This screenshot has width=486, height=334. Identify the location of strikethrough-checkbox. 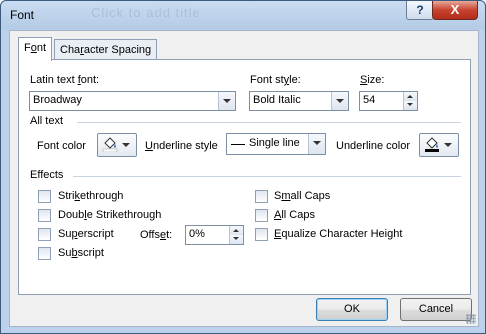
(44, 196).